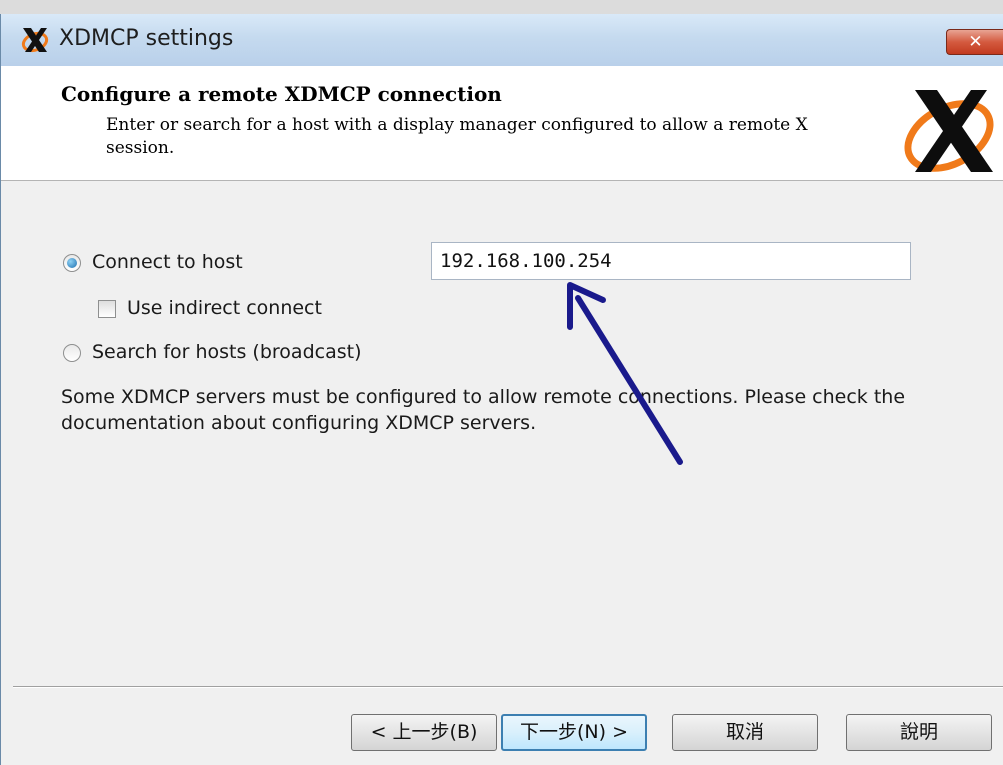 Image resolution: width=1003 pixels, height=765 pixels. What do you see at coordinates (508, 687) in the screenshot?
I see `footer-separator` at bounding box center [508, 687].